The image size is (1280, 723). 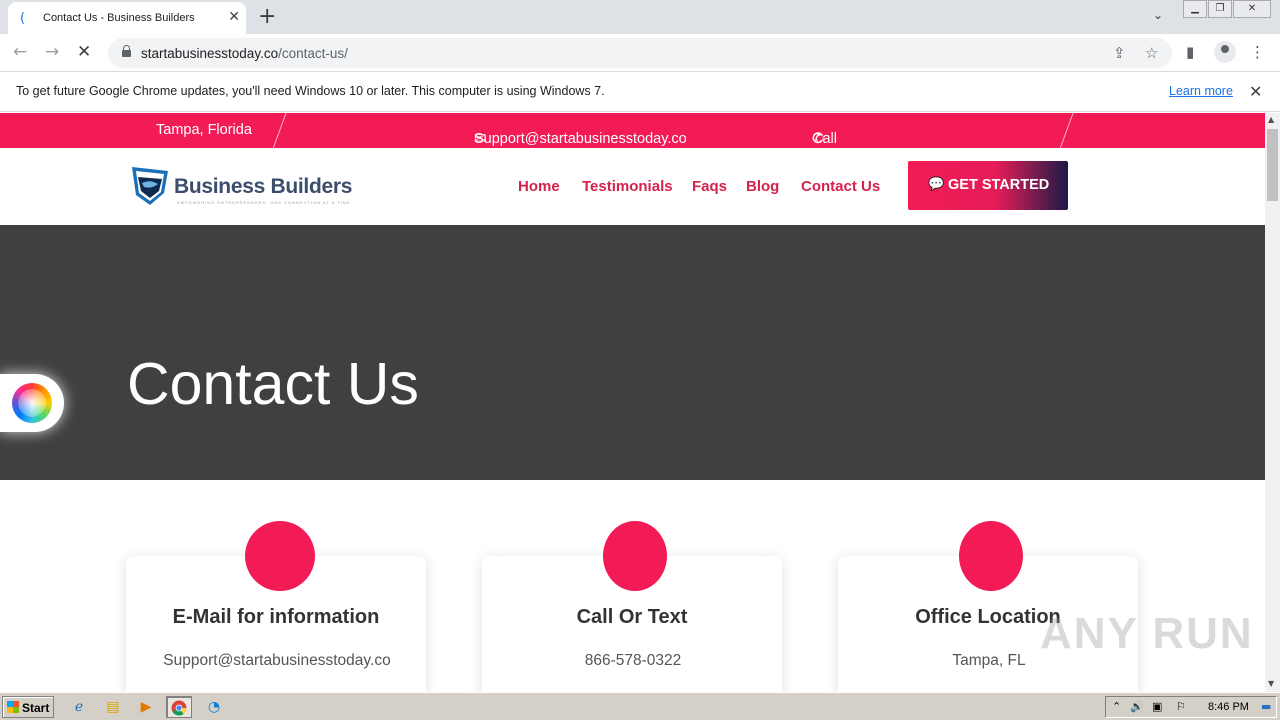 I want to click on bookmark-star-icon: ☆, so click(x=1151, y=53).